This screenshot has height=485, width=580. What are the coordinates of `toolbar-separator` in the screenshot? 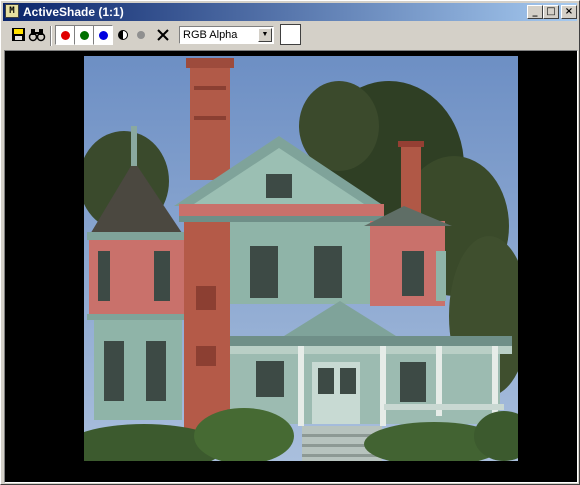 It's located at (51, 36).